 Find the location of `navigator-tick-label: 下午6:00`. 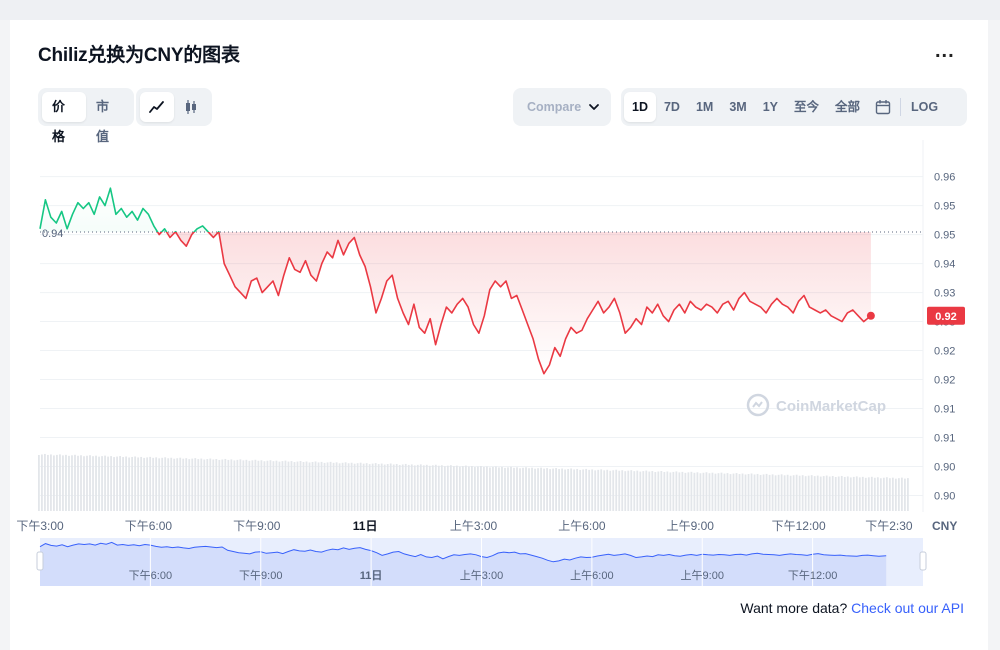

navigator-tick-label: 下午6:00 is located at coordinates (150, 575).